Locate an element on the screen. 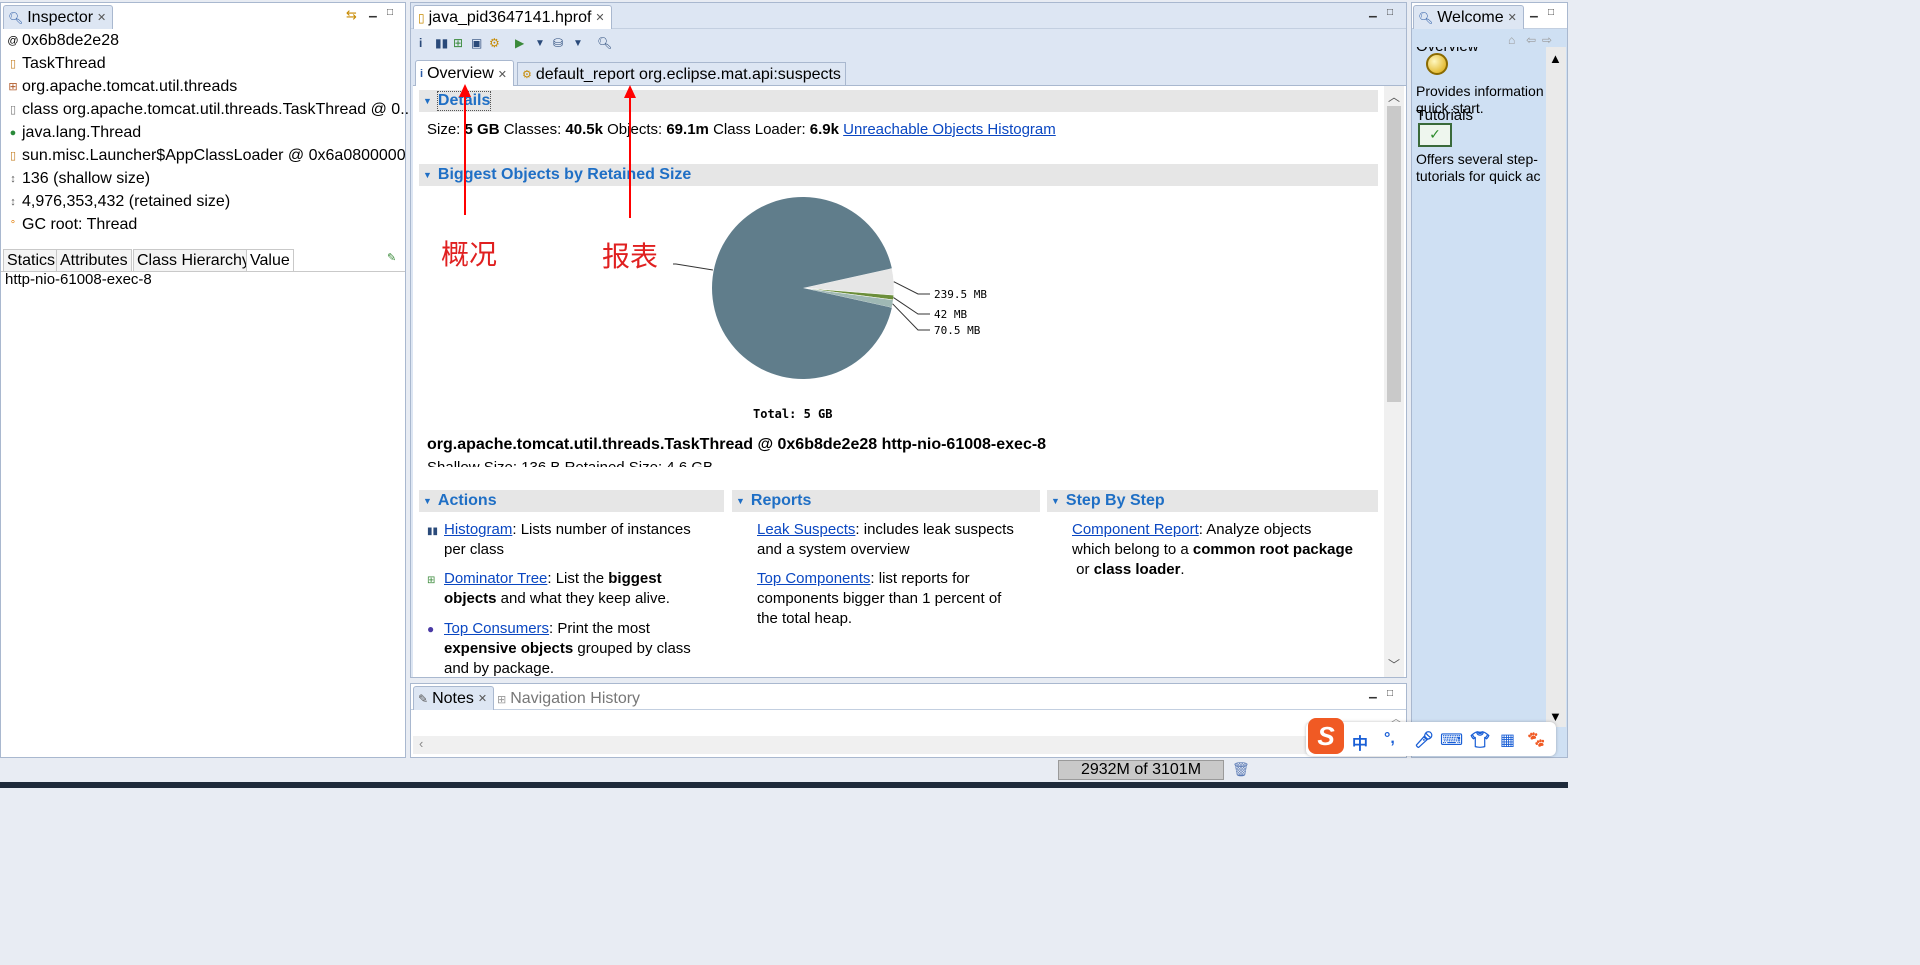 This screenshot has width=1920, height=965. tab-hprof-file: ▯ java_pid3647141.hprof ✕ is located at coordinates (512, 17).